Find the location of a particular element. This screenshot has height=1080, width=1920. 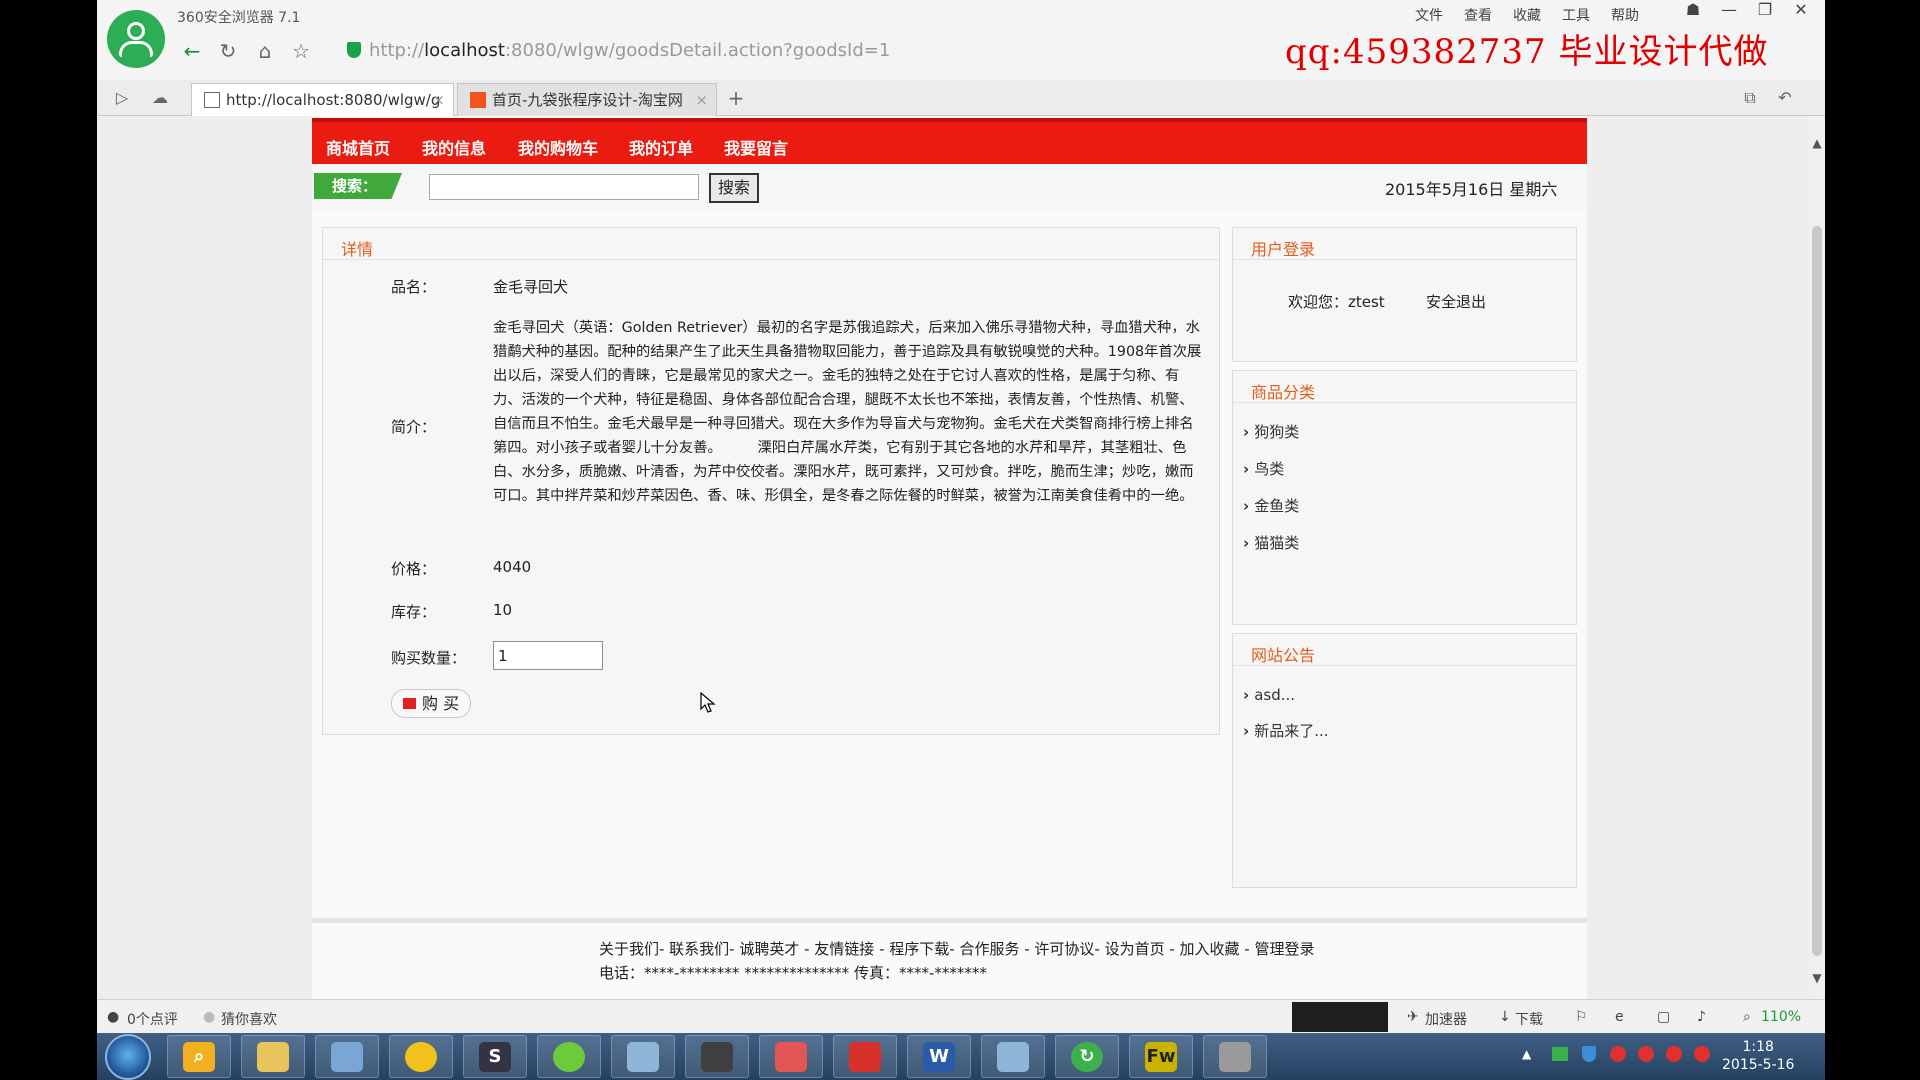

window-controls: ☗ — ❐ ✕ is located at coordinates (1747, 9).